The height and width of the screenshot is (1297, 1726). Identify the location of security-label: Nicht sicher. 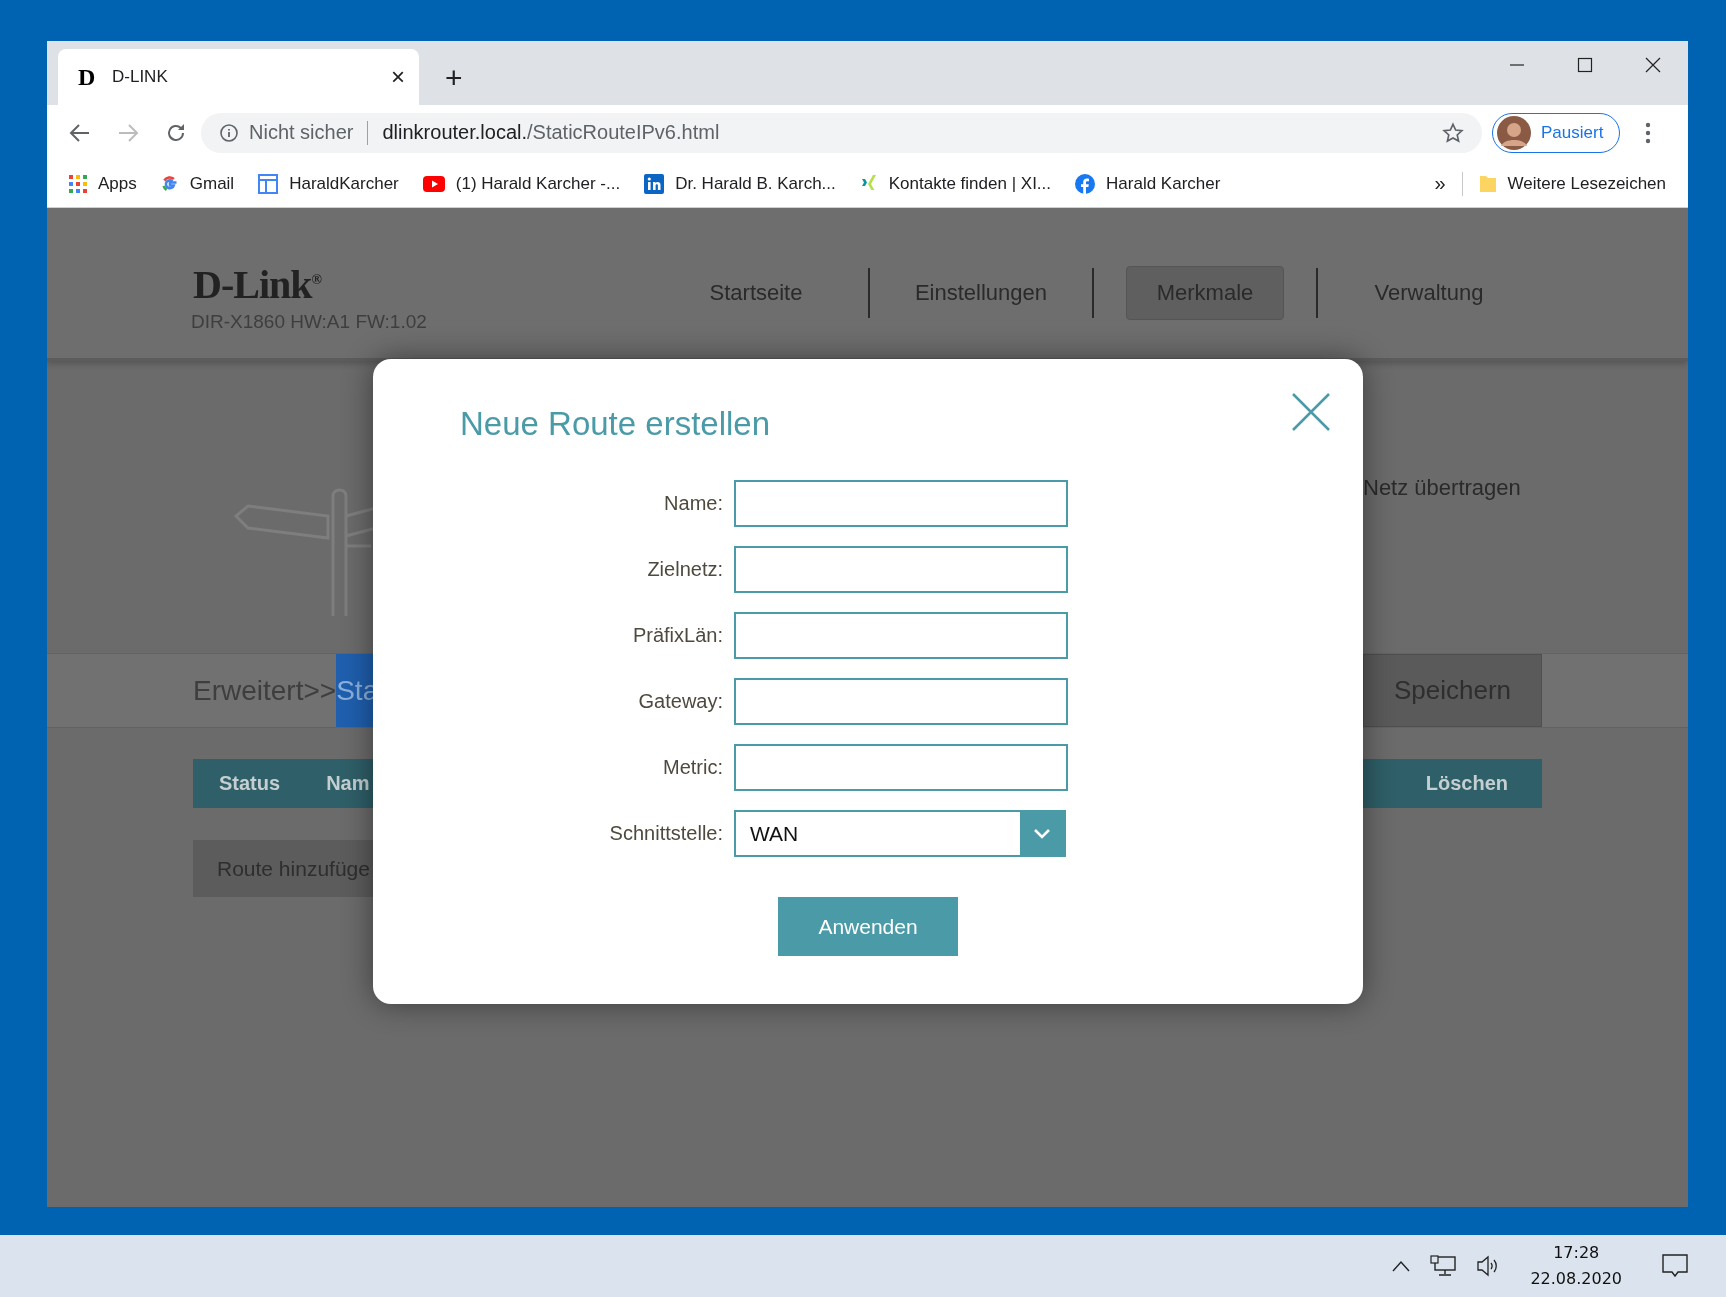
(301, 132).